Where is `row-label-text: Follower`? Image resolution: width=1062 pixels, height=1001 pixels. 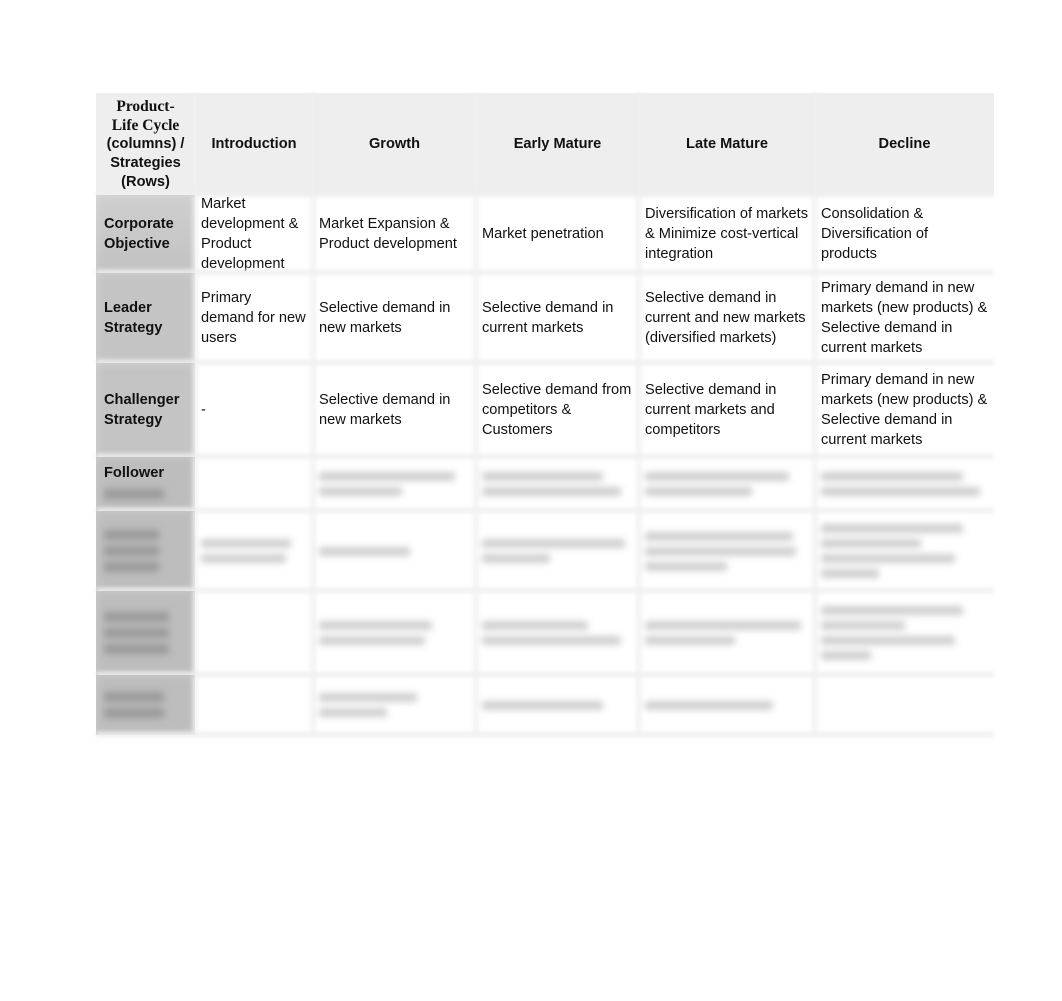
row-label-text: Follower is located at coordinates (134, 473).